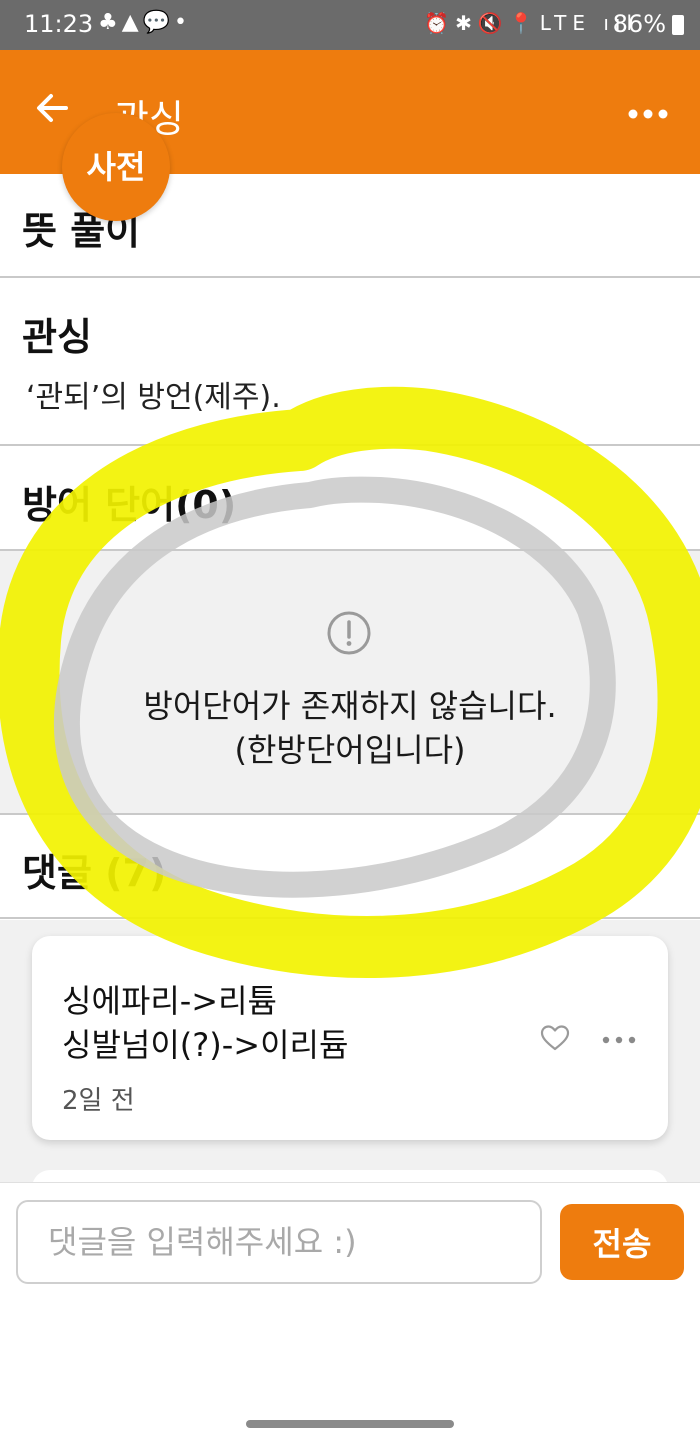  What do you see at coordinates (350, 25) in the screenshot?
I see `status-bar: 11:23 ♣▲💬• ⏰✱🔇📍LTE ııl 86%` at bounding box center [350, 25].